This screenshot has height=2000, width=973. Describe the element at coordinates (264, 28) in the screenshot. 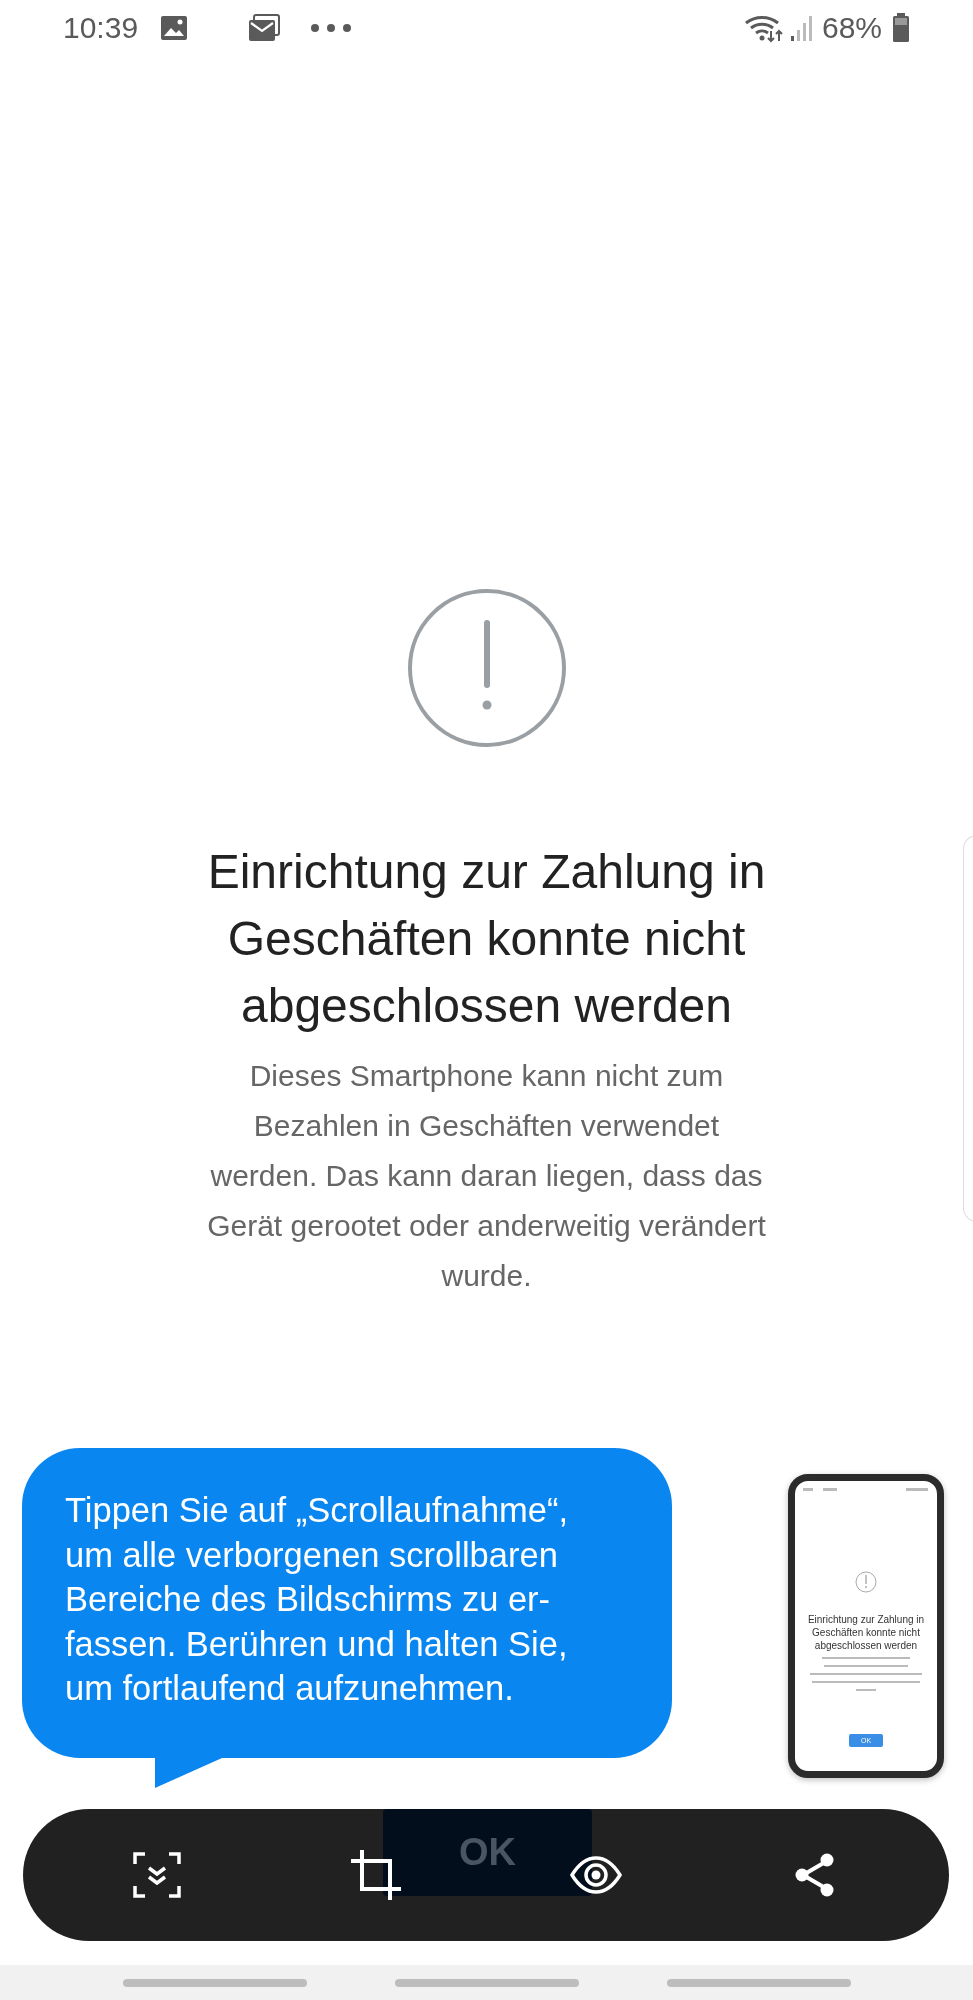

I see `email-icon` at that location.